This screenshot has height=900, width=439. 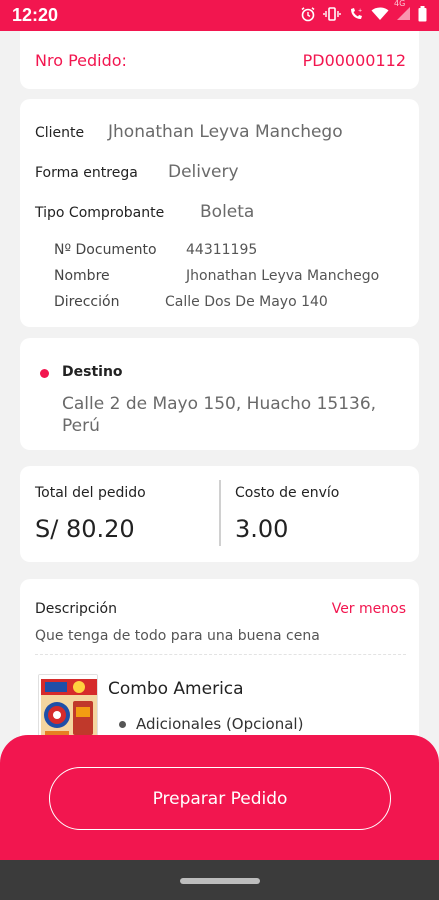 I want to click on volte-icon: +, so click(x=356, y=16).